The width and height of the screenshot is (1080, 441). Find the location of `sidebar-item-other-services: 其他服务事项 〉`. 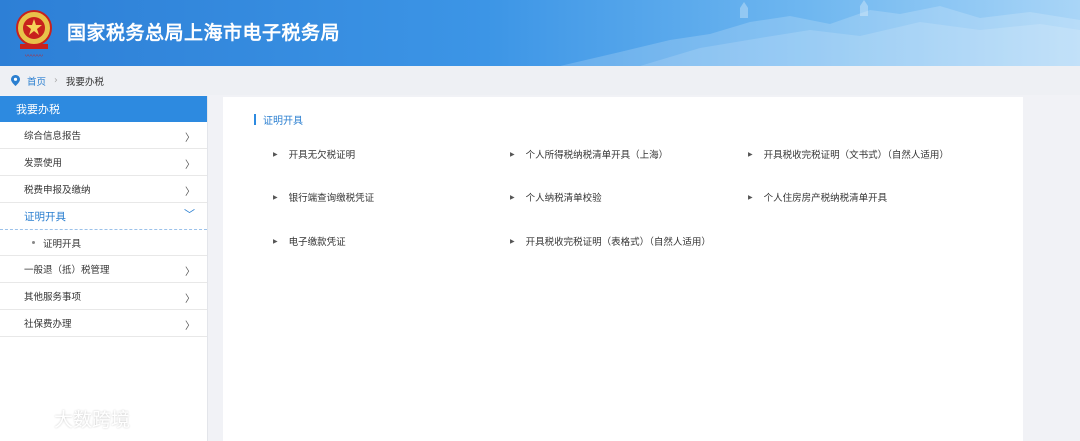

sidebar-item-other-services: 其他服务事项 〉 is located at coordinates (103, 296).